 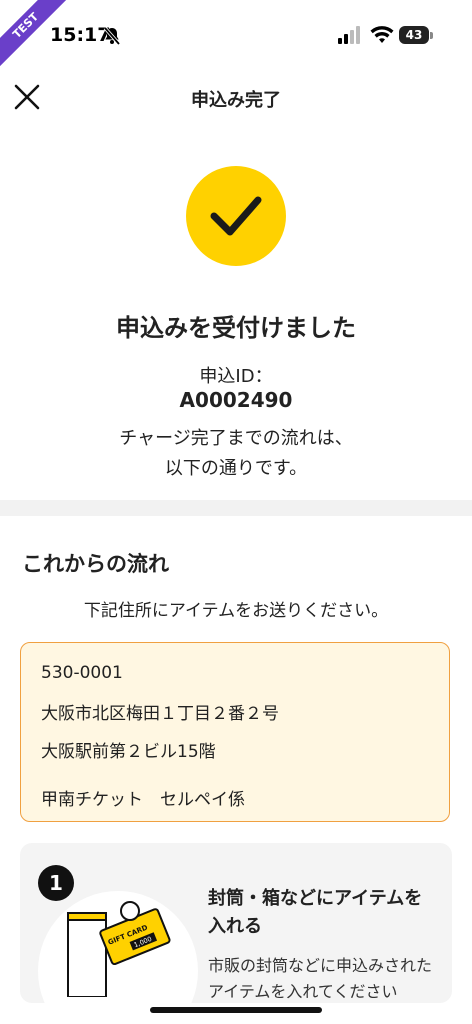 I want to click on step-number-badge: 1, so click(x=56, y=883).